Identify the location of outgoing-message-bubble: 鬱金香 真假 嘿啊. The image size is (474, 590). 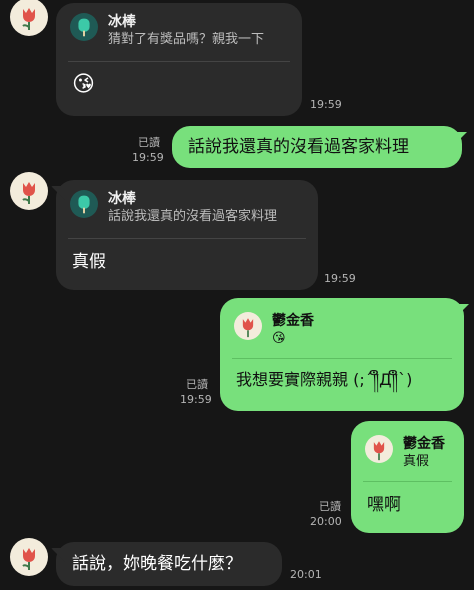
(407, 477).